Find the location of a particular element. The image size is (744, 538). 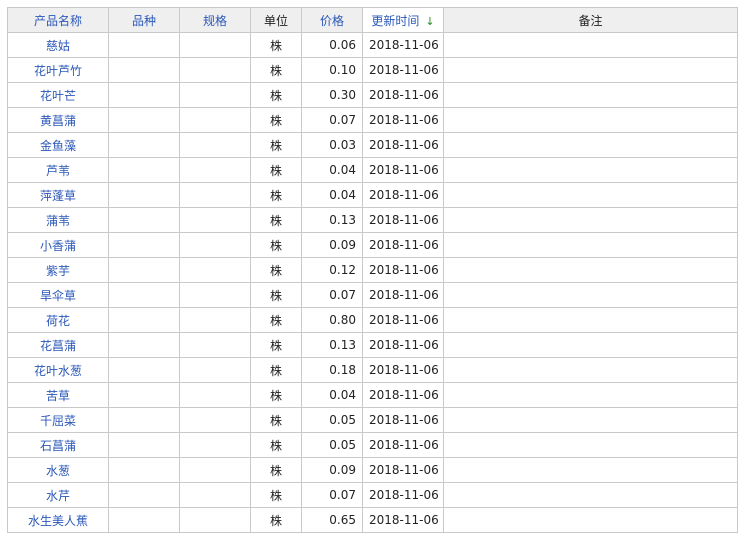

table-row: 千屈菜 株 0.05 2018-11-06 is located at coordinates (372, 420).